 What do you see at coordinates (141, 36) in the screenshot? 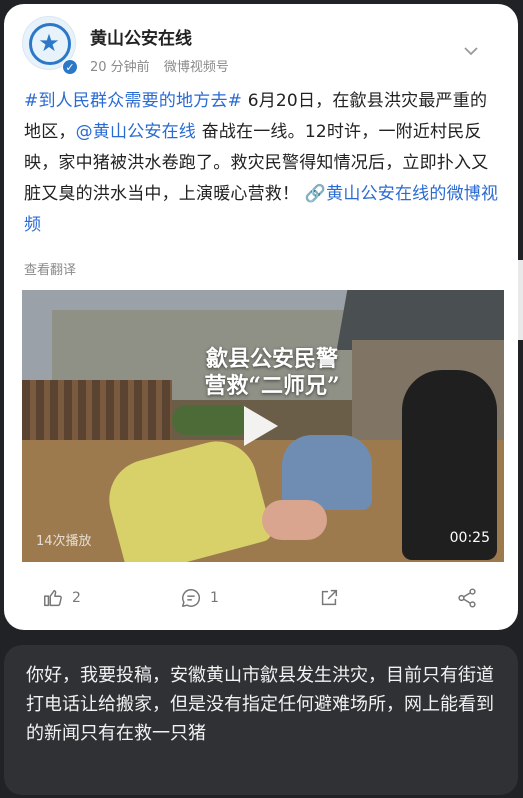
I see `username: 黄山公安在线` at bounding box center [141, 36].